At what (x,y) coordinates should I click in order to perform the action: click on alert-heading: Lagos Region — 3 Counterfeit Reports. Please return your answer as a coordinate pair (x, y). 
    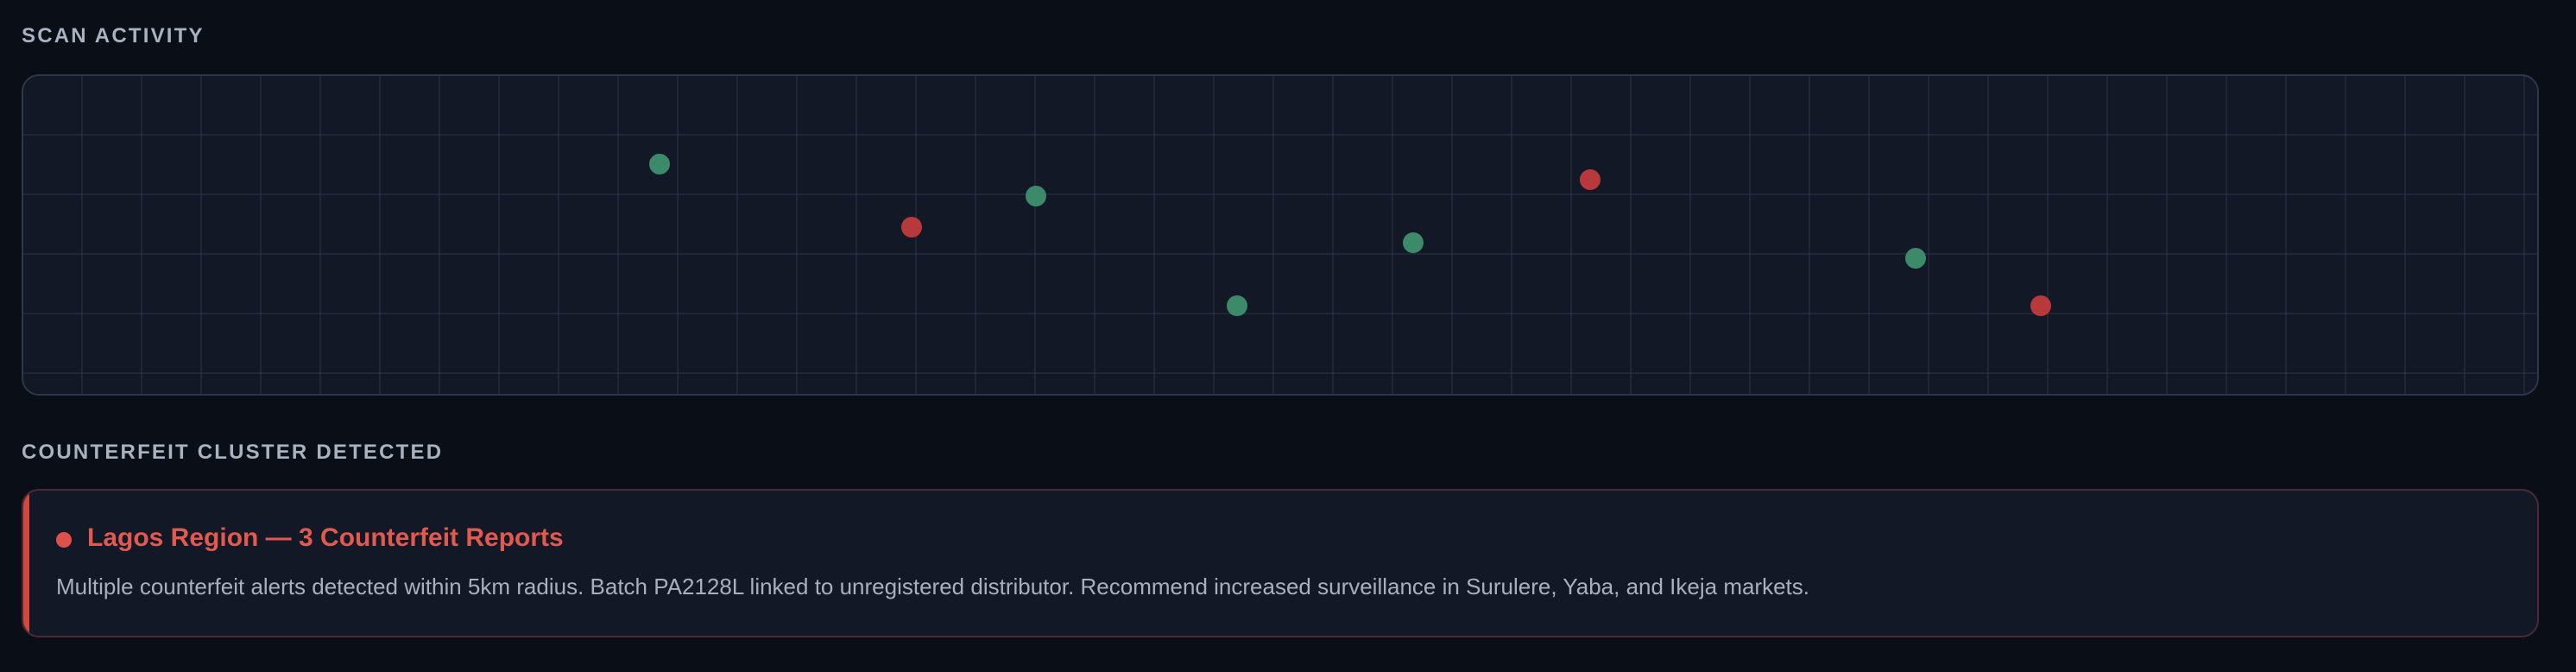
    Looking at the image, I should click on (325, 537).